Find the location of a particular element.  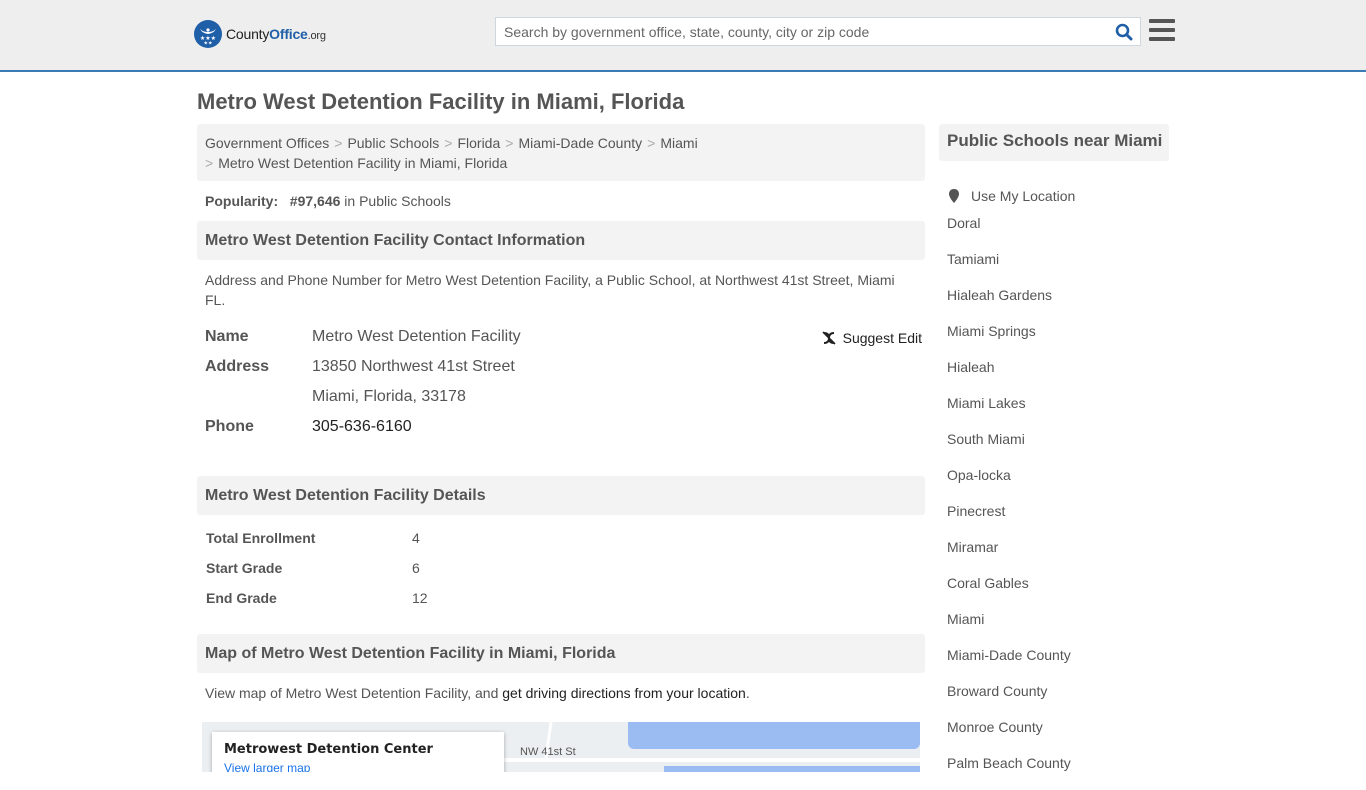

sidebar-link-monroe-county: Monroe County is located at coordinates (995, 727).